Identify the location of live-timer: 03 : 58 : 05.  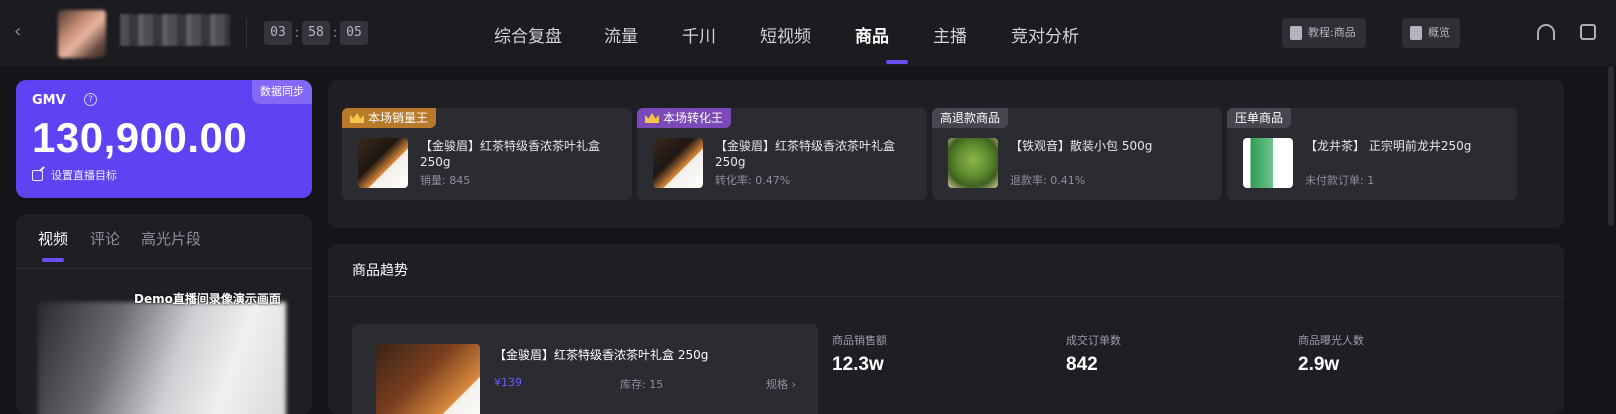
(316, 33).